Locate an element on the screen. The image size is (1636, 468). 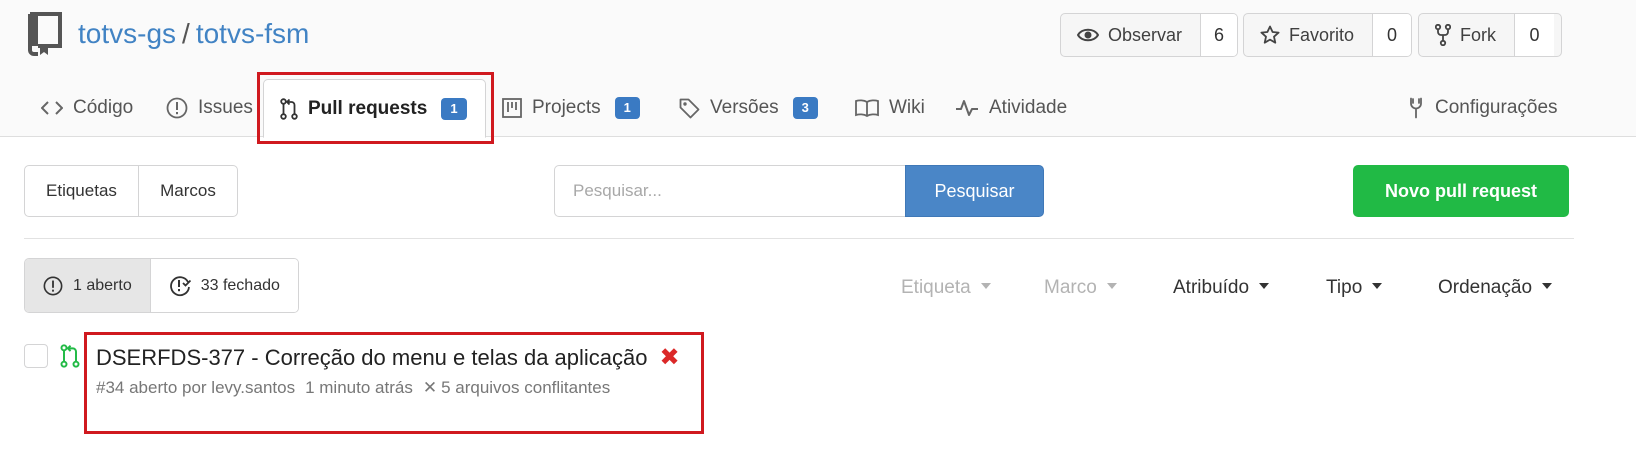
tag-icon is located at coordinates (689, 108).